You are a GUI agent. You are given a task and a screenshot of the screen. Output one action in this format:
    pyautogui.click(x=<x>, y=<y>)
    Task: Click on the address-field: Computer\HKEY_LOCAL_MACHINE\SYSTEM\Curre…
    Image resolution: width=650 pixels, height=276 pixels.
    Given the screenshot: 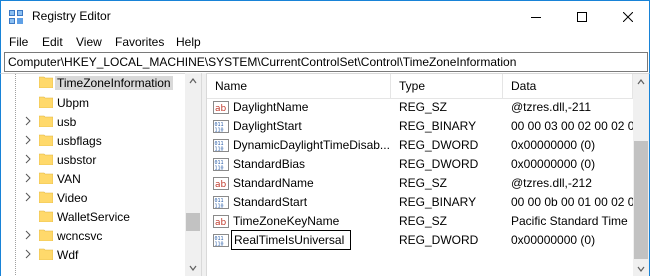 What is the action you would take?
    pyautogui.click(x=326, y=62)
    